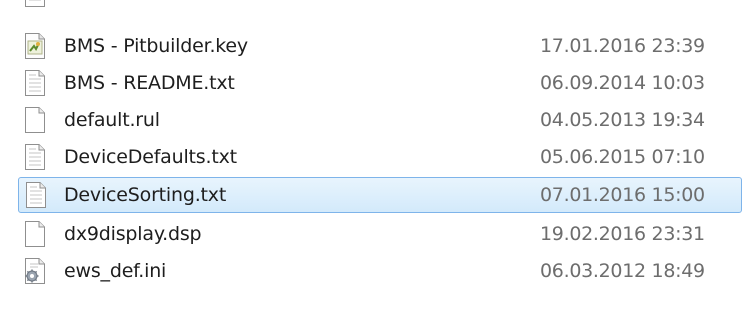  What do you see at coordinates (622, 157) in the screenshot?
I see `file-date: 05.06.2015 07:10` at bounding box center [622, 157].